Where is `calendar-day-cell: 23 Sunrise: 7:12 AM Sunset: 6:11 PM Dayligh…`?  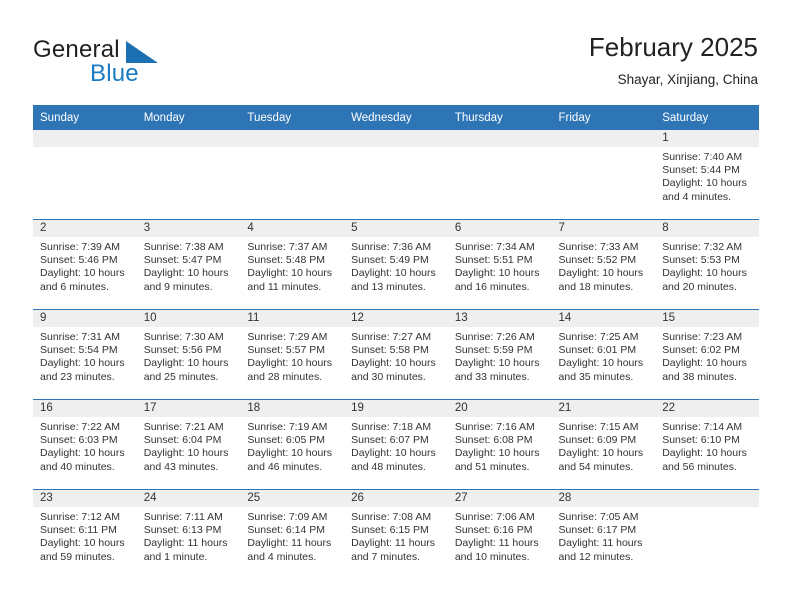
calendar-day-cell: 23 Sunrise: 7:12 AM Sunset: 6:11 PM Dayligh… is located at coordinates (85, 534).